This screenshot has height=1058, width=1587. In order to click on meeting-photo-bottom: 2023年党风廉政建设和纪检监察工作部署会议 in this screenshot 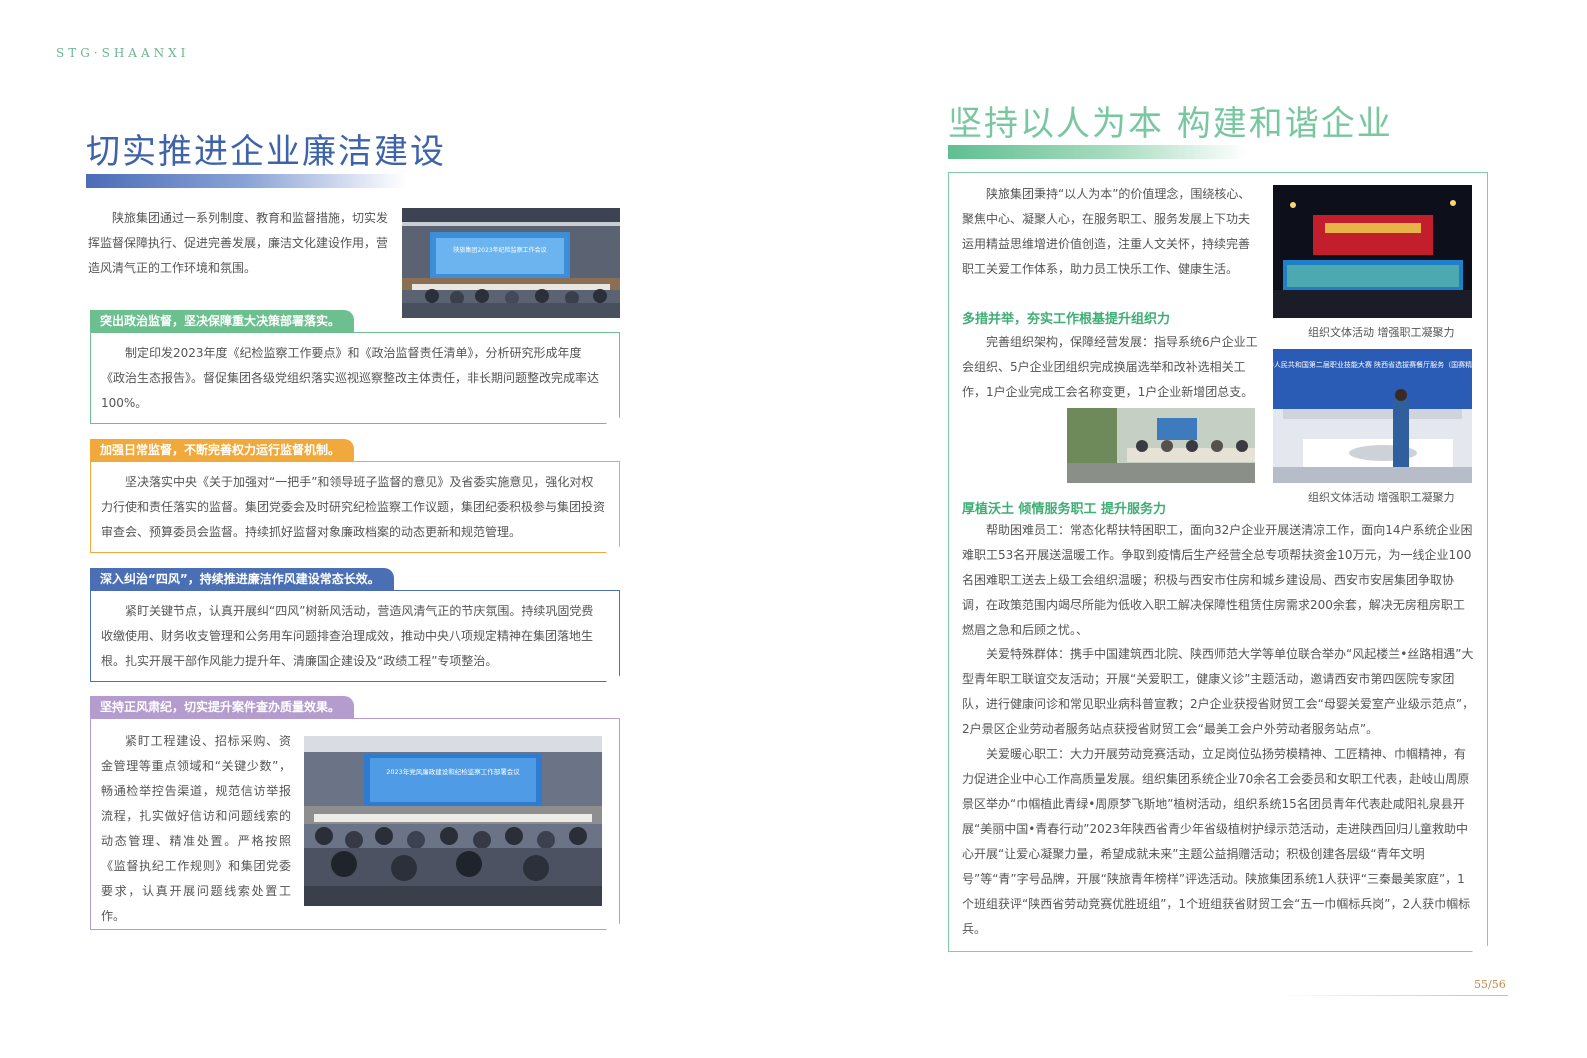, I will do `click(453, 821)`.